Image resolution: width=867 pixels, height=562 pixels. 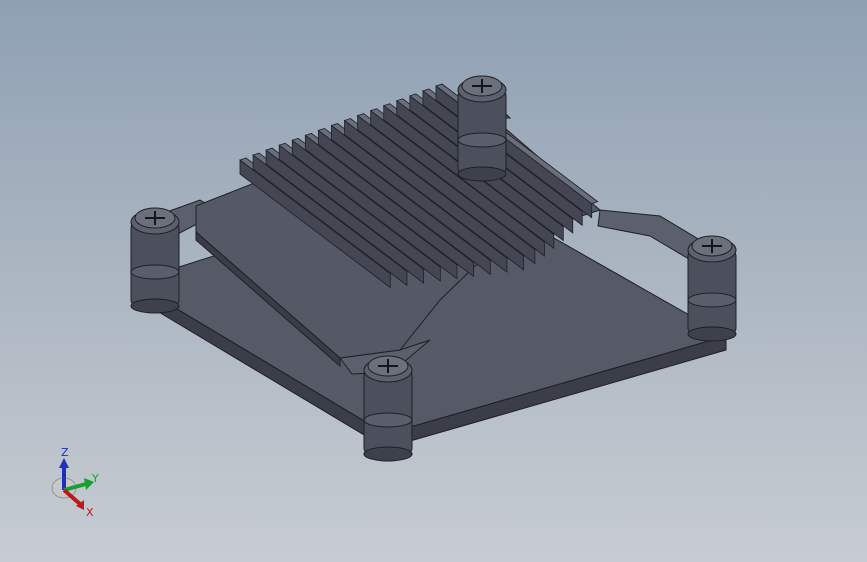 What do you see at coordinates (65, 452) in the screenshot?
I see `z-axis-label: Z` at bounding box center [65, 452].